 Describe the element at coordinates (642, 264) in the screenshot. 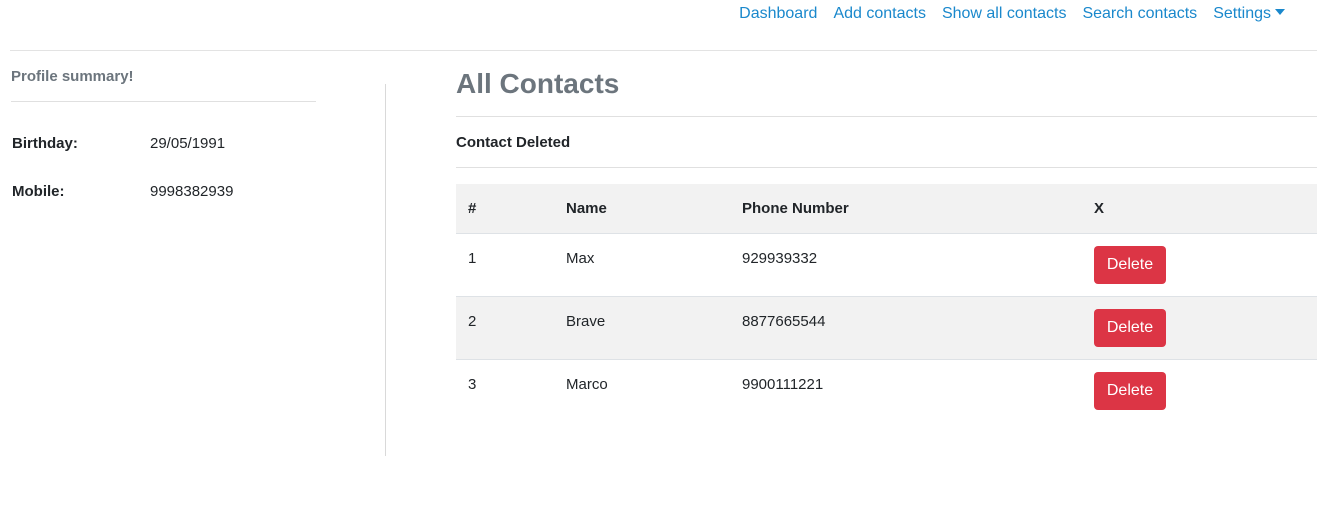

I see `row-name: Max` at that location.